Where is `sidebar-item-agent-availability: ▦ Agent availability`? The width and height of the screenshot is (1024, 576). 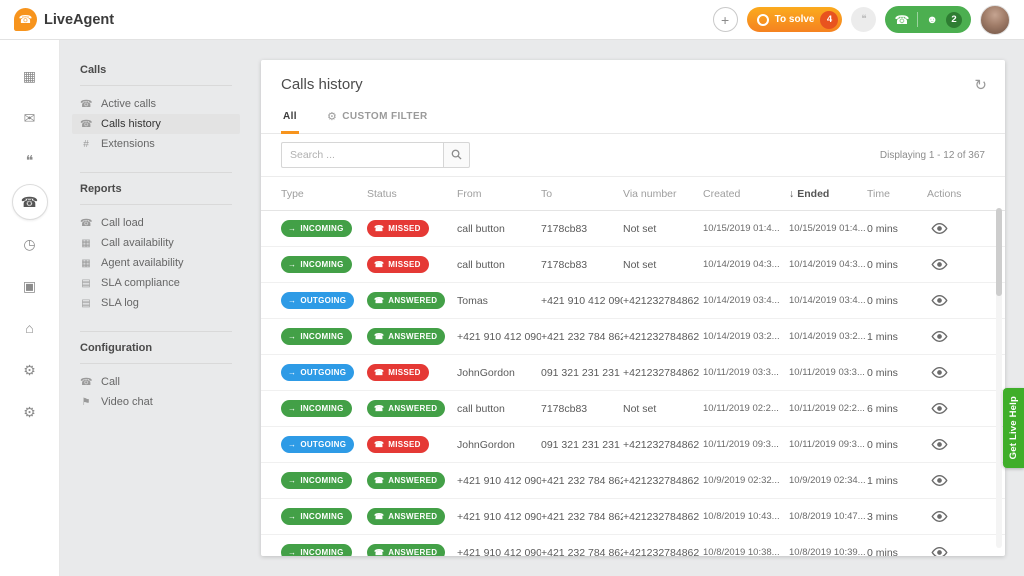 sidebar-item-agent-availability: ▦ Agent availability is located at coordinates (156, 263).